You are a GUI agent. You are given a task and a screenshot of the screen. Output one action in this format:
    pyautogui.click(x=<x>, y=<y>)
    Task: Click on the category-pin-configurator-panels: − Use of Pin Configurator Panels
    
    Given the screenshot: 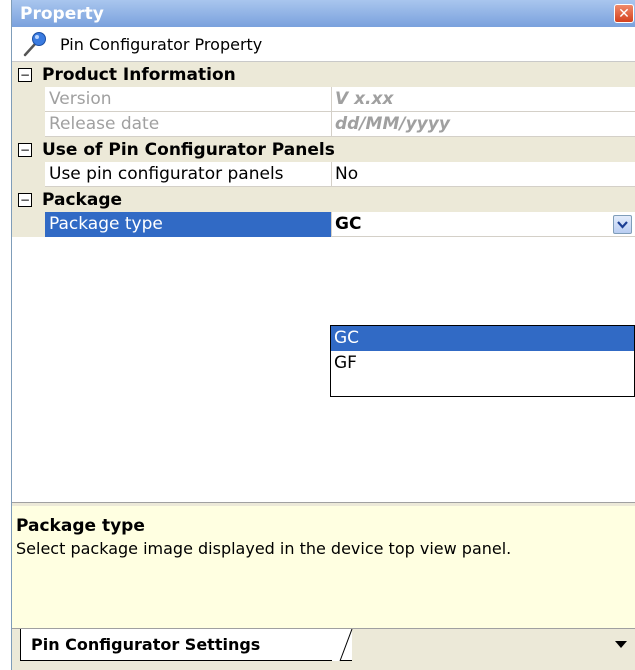 What is the action you would take?
    pyautogui.click(x=323, y=149)
    